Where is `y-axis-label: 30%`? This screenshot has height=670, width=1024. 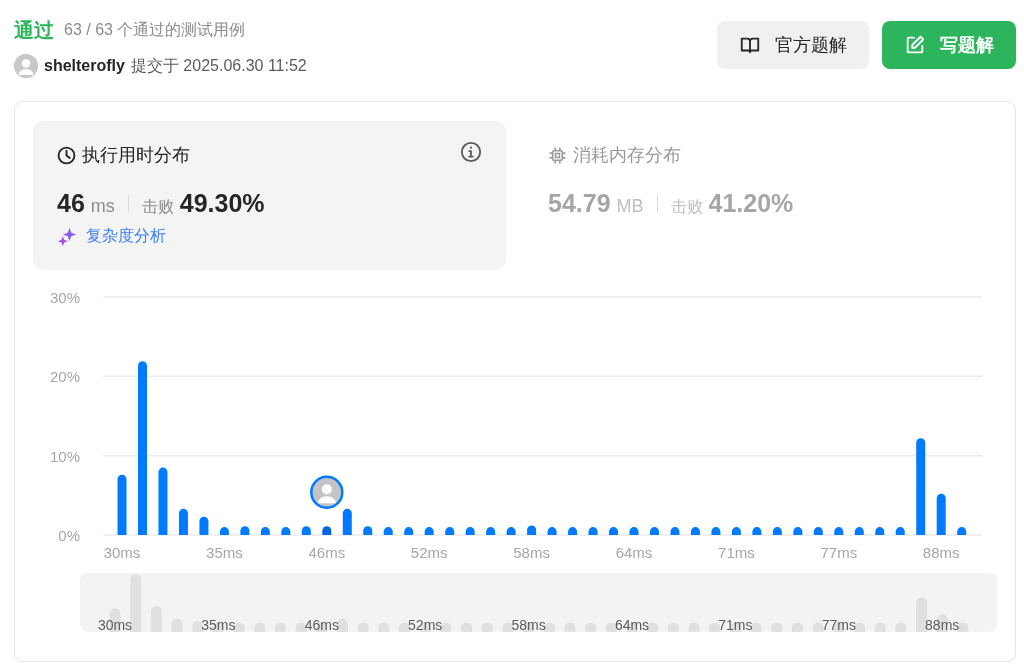 y-axis-label: 30% is located at coordinates (64, 297).